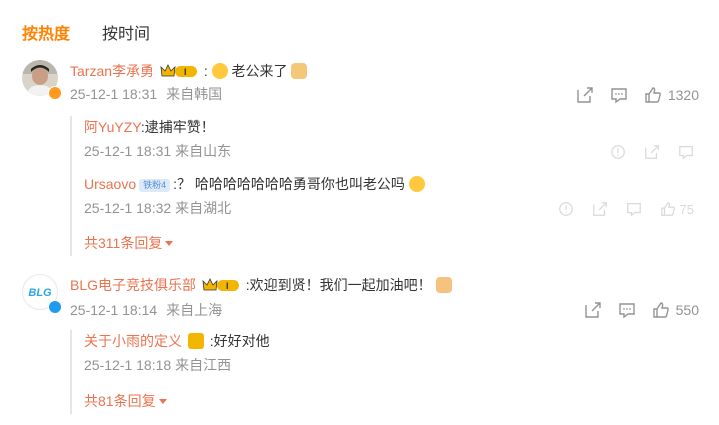  I want to click on username-link: BLG电子竞技俱乐部, so click(133, 285).